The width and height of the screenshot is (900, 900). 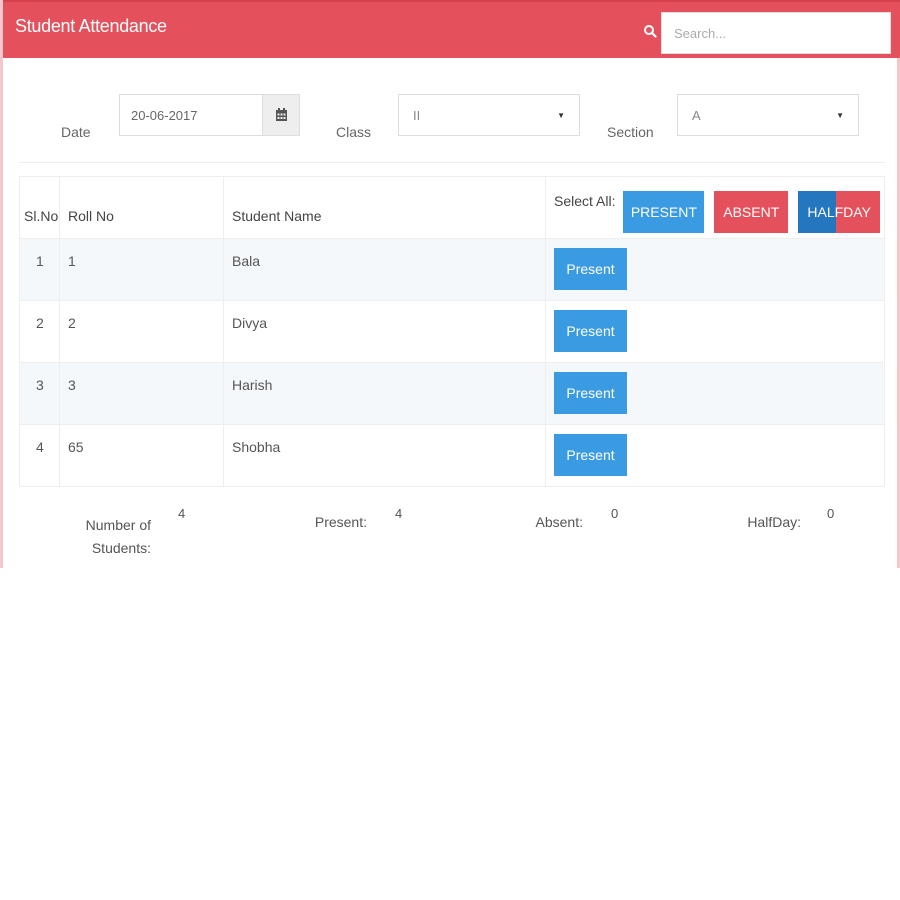 I want to click on search-input, so click(x=776, y=33).